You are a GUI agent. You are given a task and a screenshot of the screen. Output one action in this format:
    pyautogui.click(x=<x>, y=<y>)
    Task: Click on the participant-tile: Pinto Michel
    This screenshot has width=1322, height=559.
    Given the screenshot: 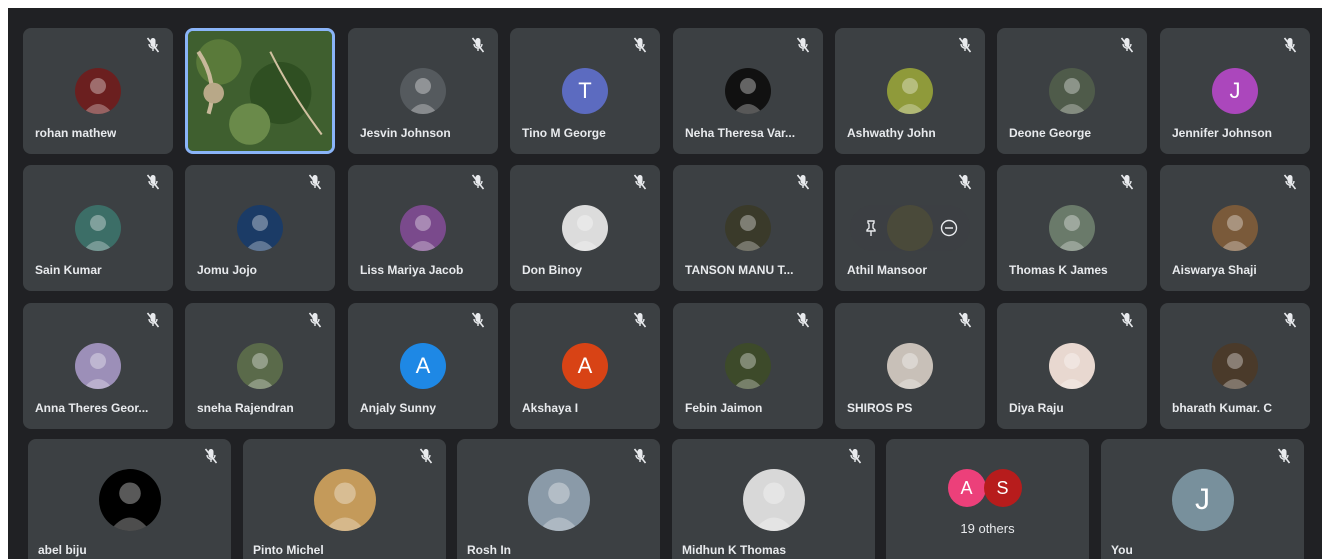 What is the action you would take?
    pyautogui.click(x=344, y=499)
    